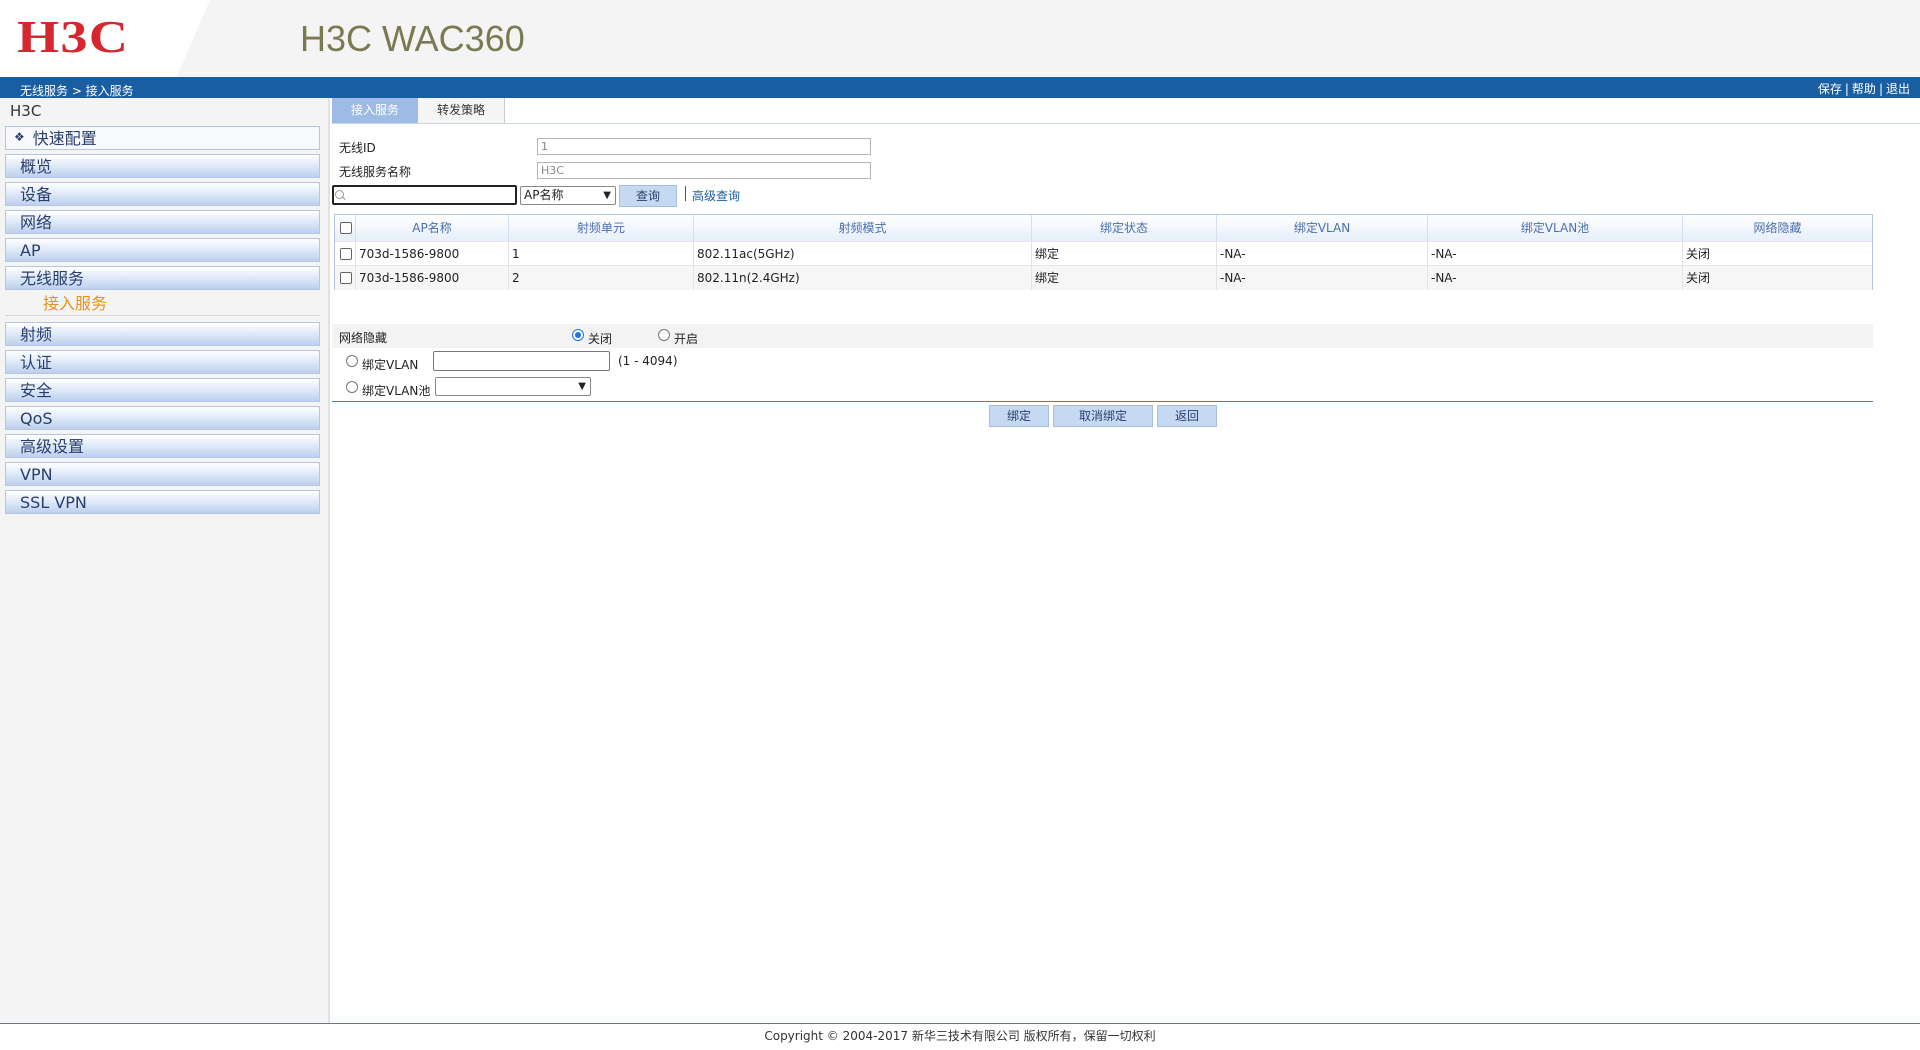 The width and height of the screenshot is (1920, 1050). What do you see at coordinates (863, 278) in the screenshot?
I see `cell-radio-mode: 802.11n(2.4GHz)` at bounding box center [863, 278].